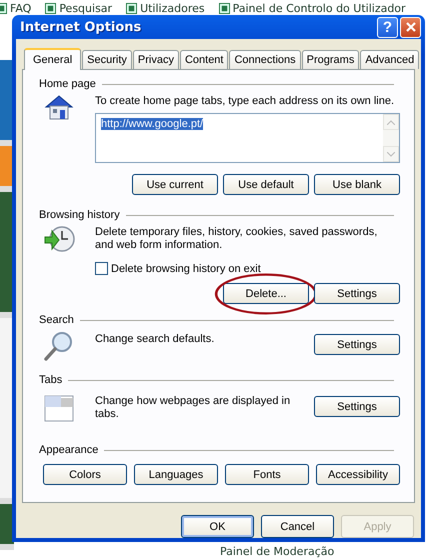  Describe the element at coordinates (172, 8) in the screenshot. I see `page-link: Utilizadores` at that location.